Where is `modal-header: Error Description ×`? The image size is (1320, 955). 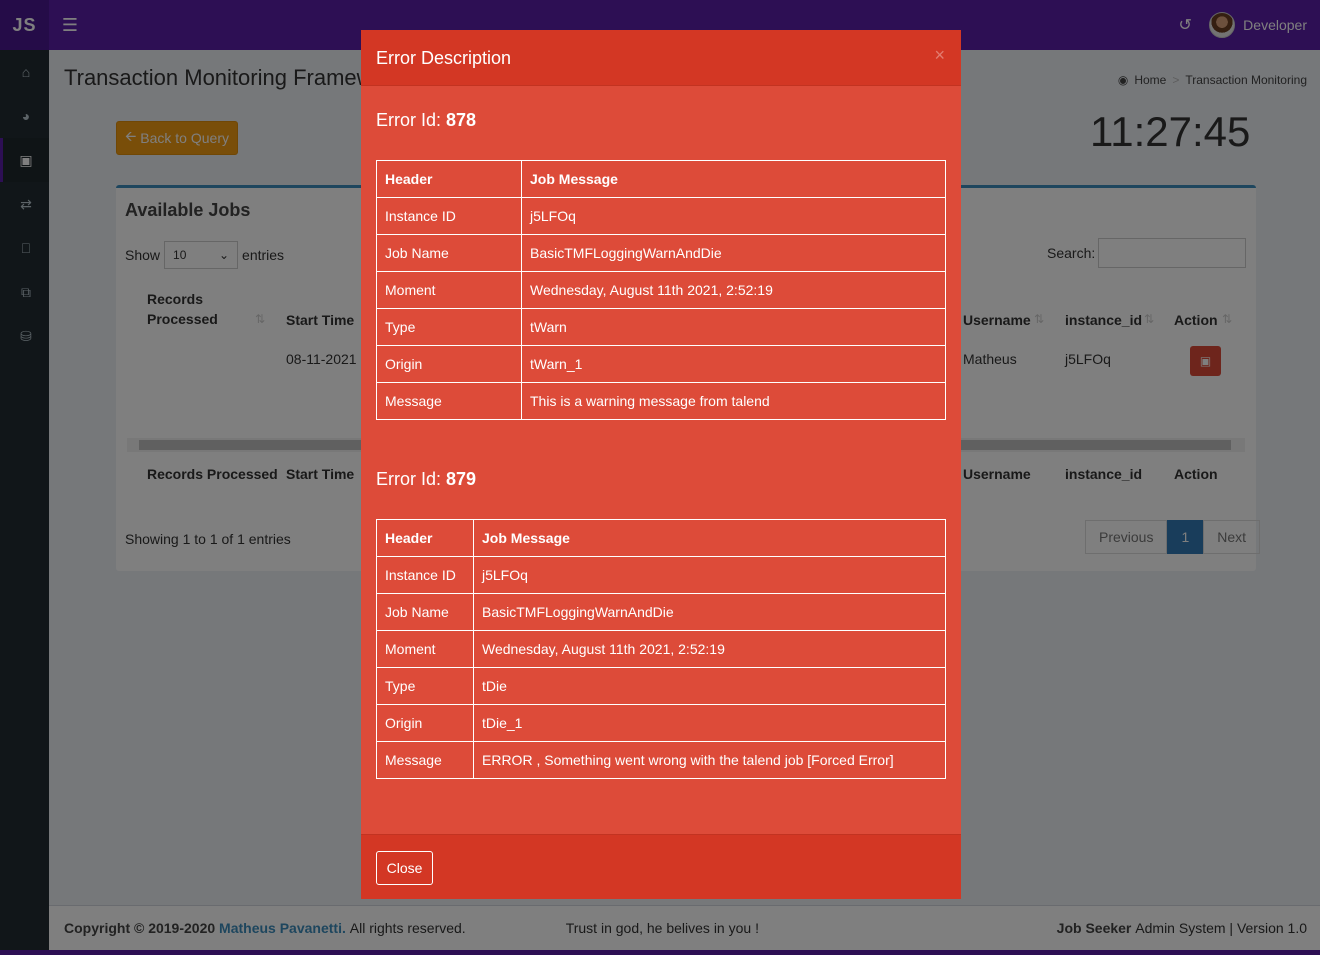 modal-header: Error Description × is located at coordinates (661, 58).